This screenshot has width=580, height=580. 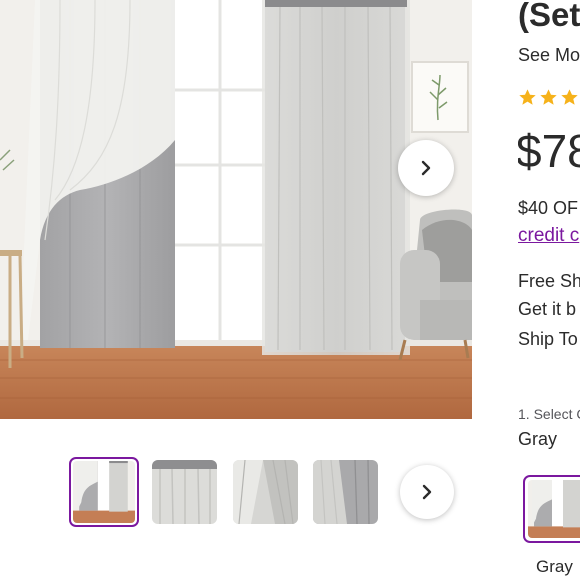 What do you see at coordinates (554, 566) in the screenshot?
I see `swatch-label: Gray` at bounding box center [554, 566].